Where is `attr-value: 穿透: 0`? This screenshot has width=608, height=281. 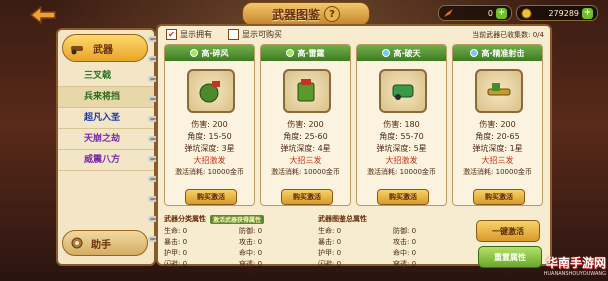 attr-value: 穿透: 0 is located at coordinates (251, 264).